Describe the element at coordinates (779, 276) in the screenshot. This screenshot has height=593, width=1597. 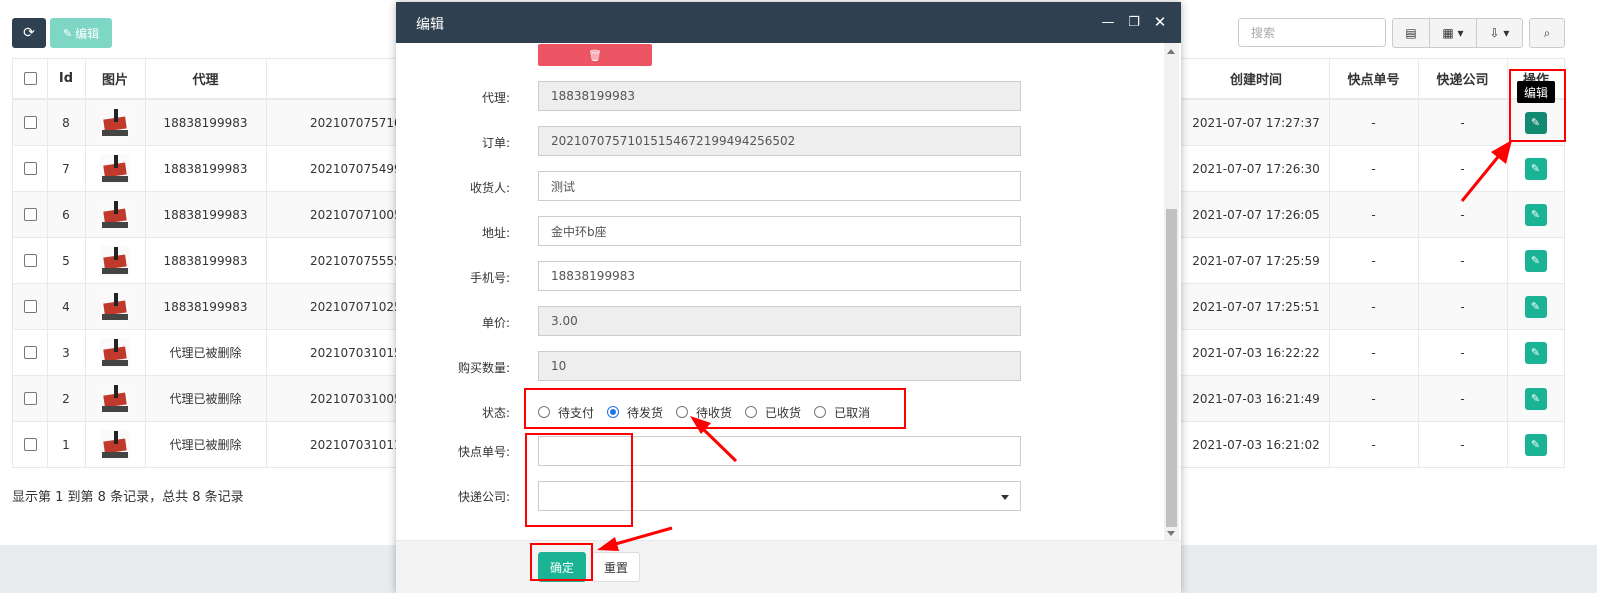
I see `phone-field` at that location.